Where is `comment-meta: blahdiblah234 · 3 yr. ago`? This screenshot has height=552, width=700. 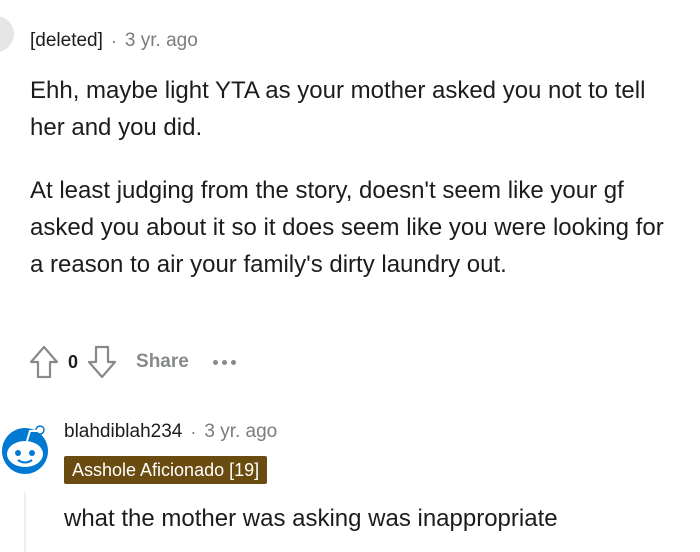 comment-meta: blahdiblah234 · 3 yr. ago is located at coordinates (170, 432).